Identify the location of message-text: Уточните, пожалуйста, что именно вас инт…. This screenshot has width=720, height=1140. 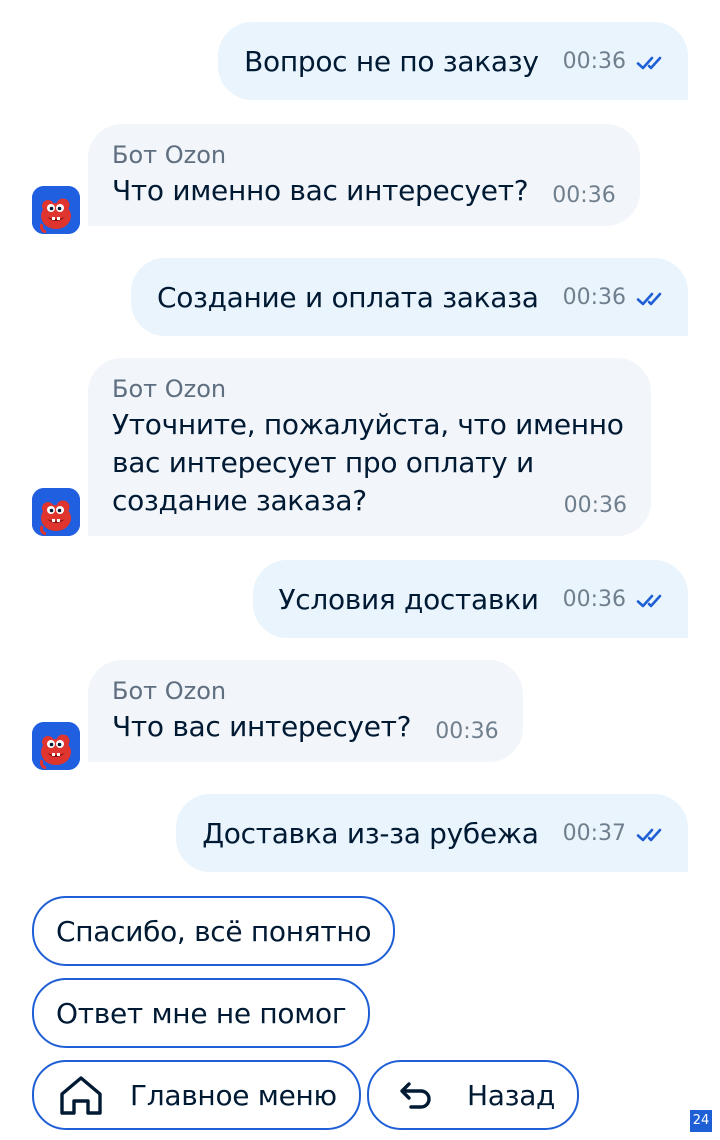
(368, 462).